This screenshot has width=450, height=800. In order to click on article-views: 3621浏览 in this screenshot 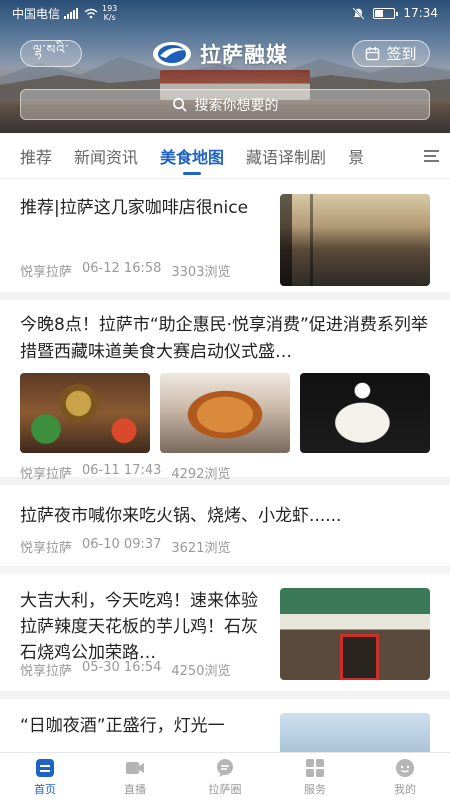, I will do `click(201, 548)`.